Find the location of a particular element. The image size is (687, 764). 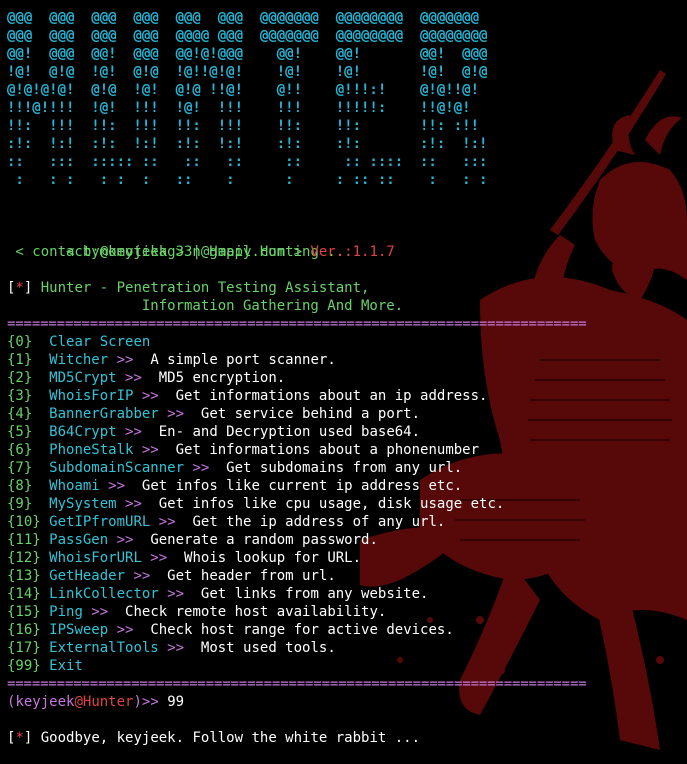

banner-row: : : : : : : :: : : : :: :: : : : is located at coordinates (247, 180).